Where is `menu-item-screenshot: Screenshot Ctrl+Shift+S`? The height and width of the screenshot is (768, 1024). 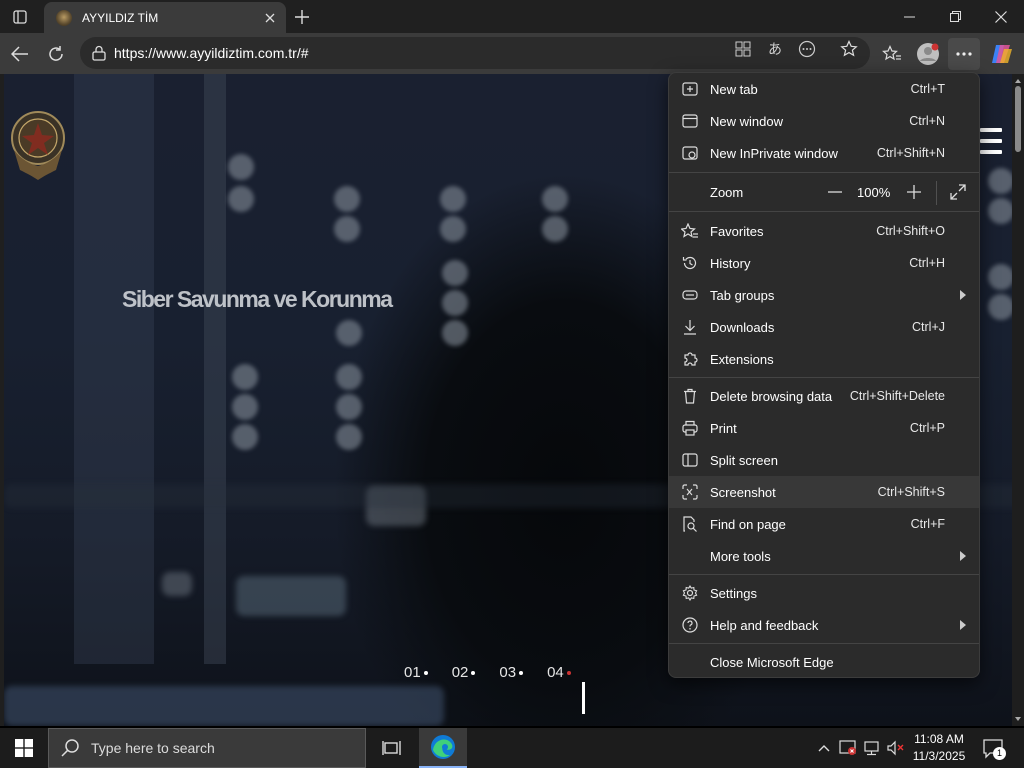 menu-item-screenshot: Screenshot Ctrl+Shift+S is located at coordinates (824, 492).